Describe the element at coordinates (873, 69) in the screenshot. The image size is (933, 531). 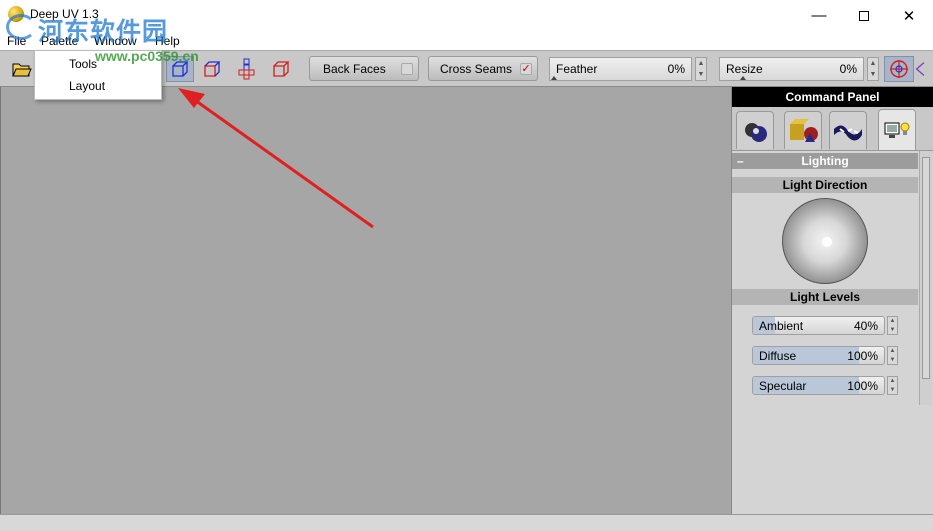
I see `resize-spinner: ▲ ▼` at that location.